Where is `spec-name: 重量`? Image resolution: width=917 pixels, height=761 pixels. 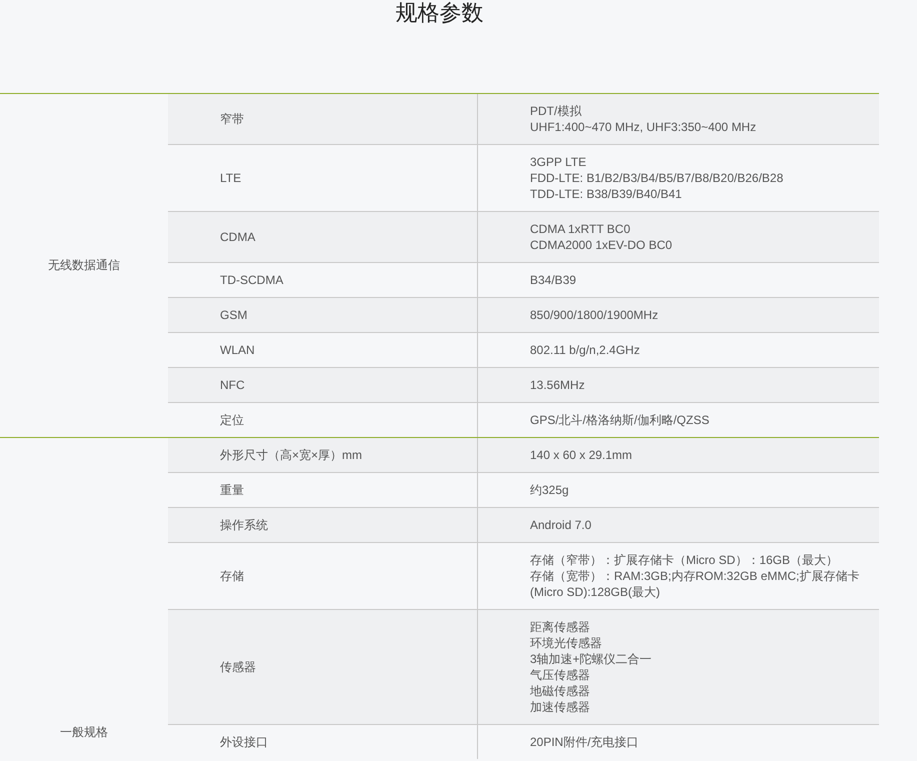
spec-name: 重量 is located at coordinates (232, 490).